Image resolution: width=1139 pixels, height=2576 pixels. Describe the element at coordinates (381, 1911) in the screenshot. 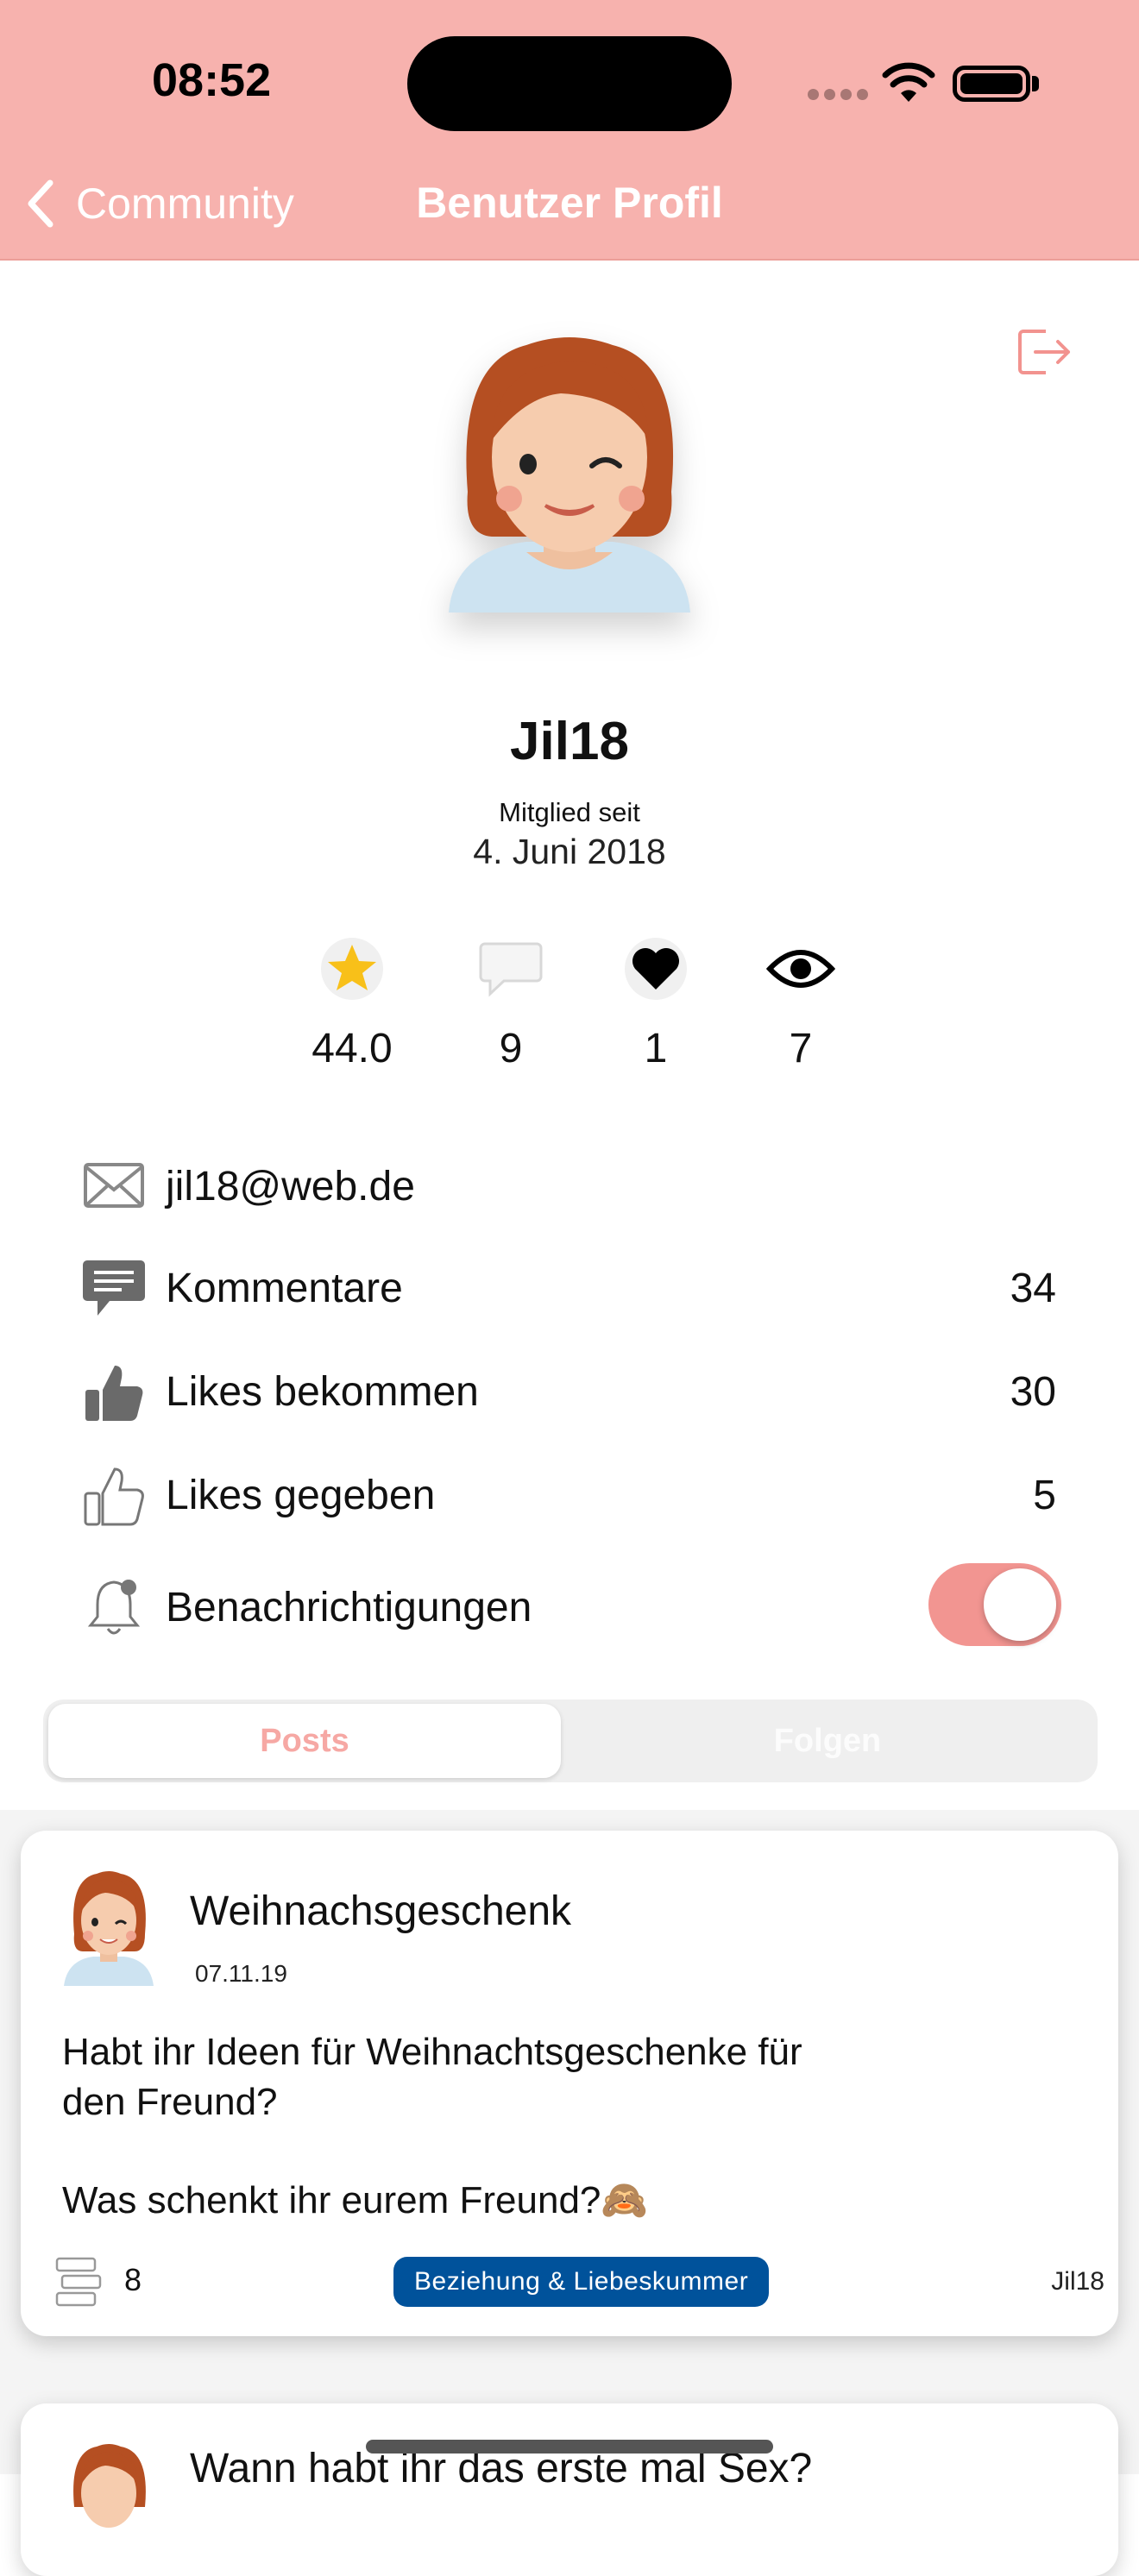

I see `post-title: Weihnachsgeschenk` at that location.